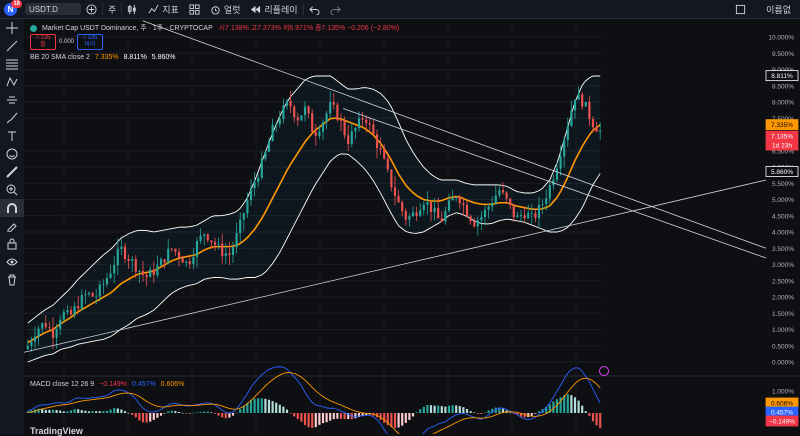  I want to click on magnet-icon, so click(12, 208).